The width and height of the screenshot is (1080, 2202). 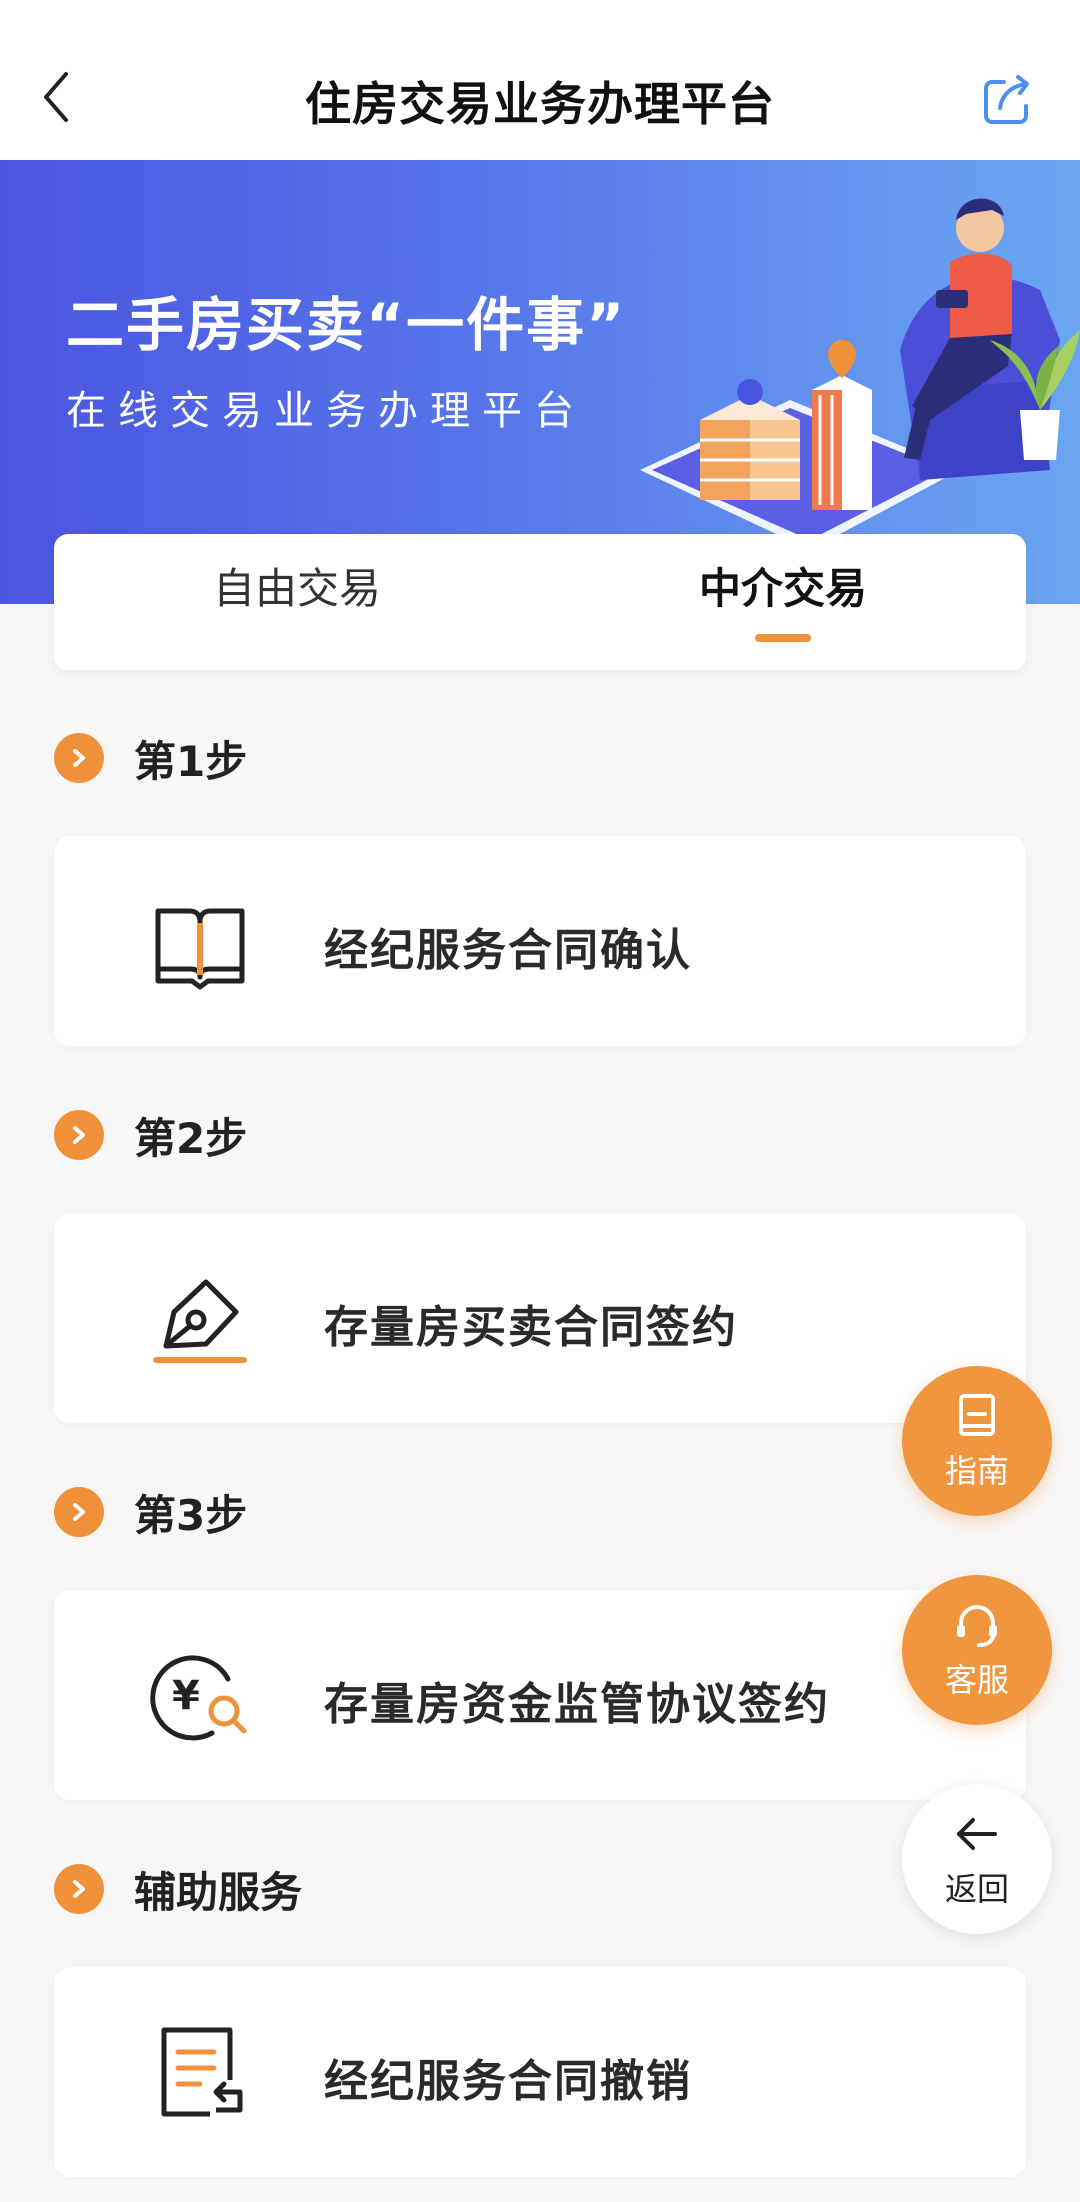 I want to click on headset-icon, so click(x=977, y=1626).